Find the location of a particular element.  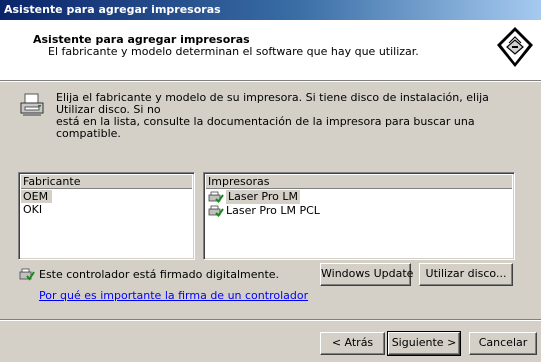

printer-item-label: Laser Pro LM PCL is located at coordinates (273, 210).